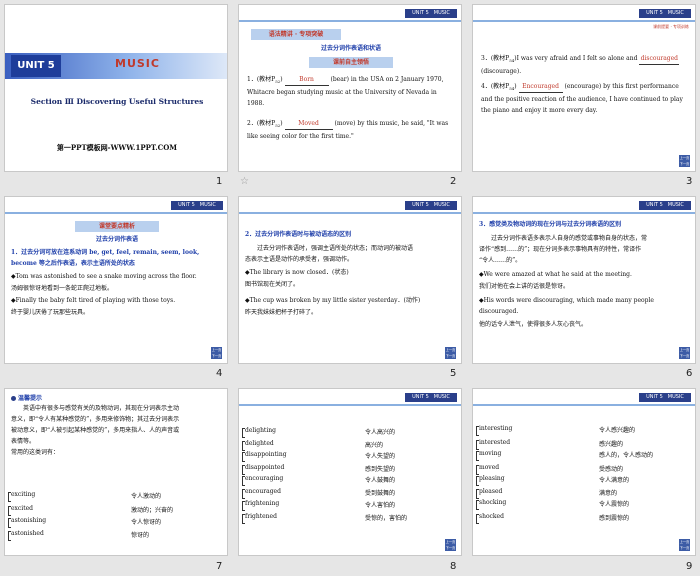  Describe the element at coordinates (453, 181) in the screenshot. I see `slide-number: 2` at that location.